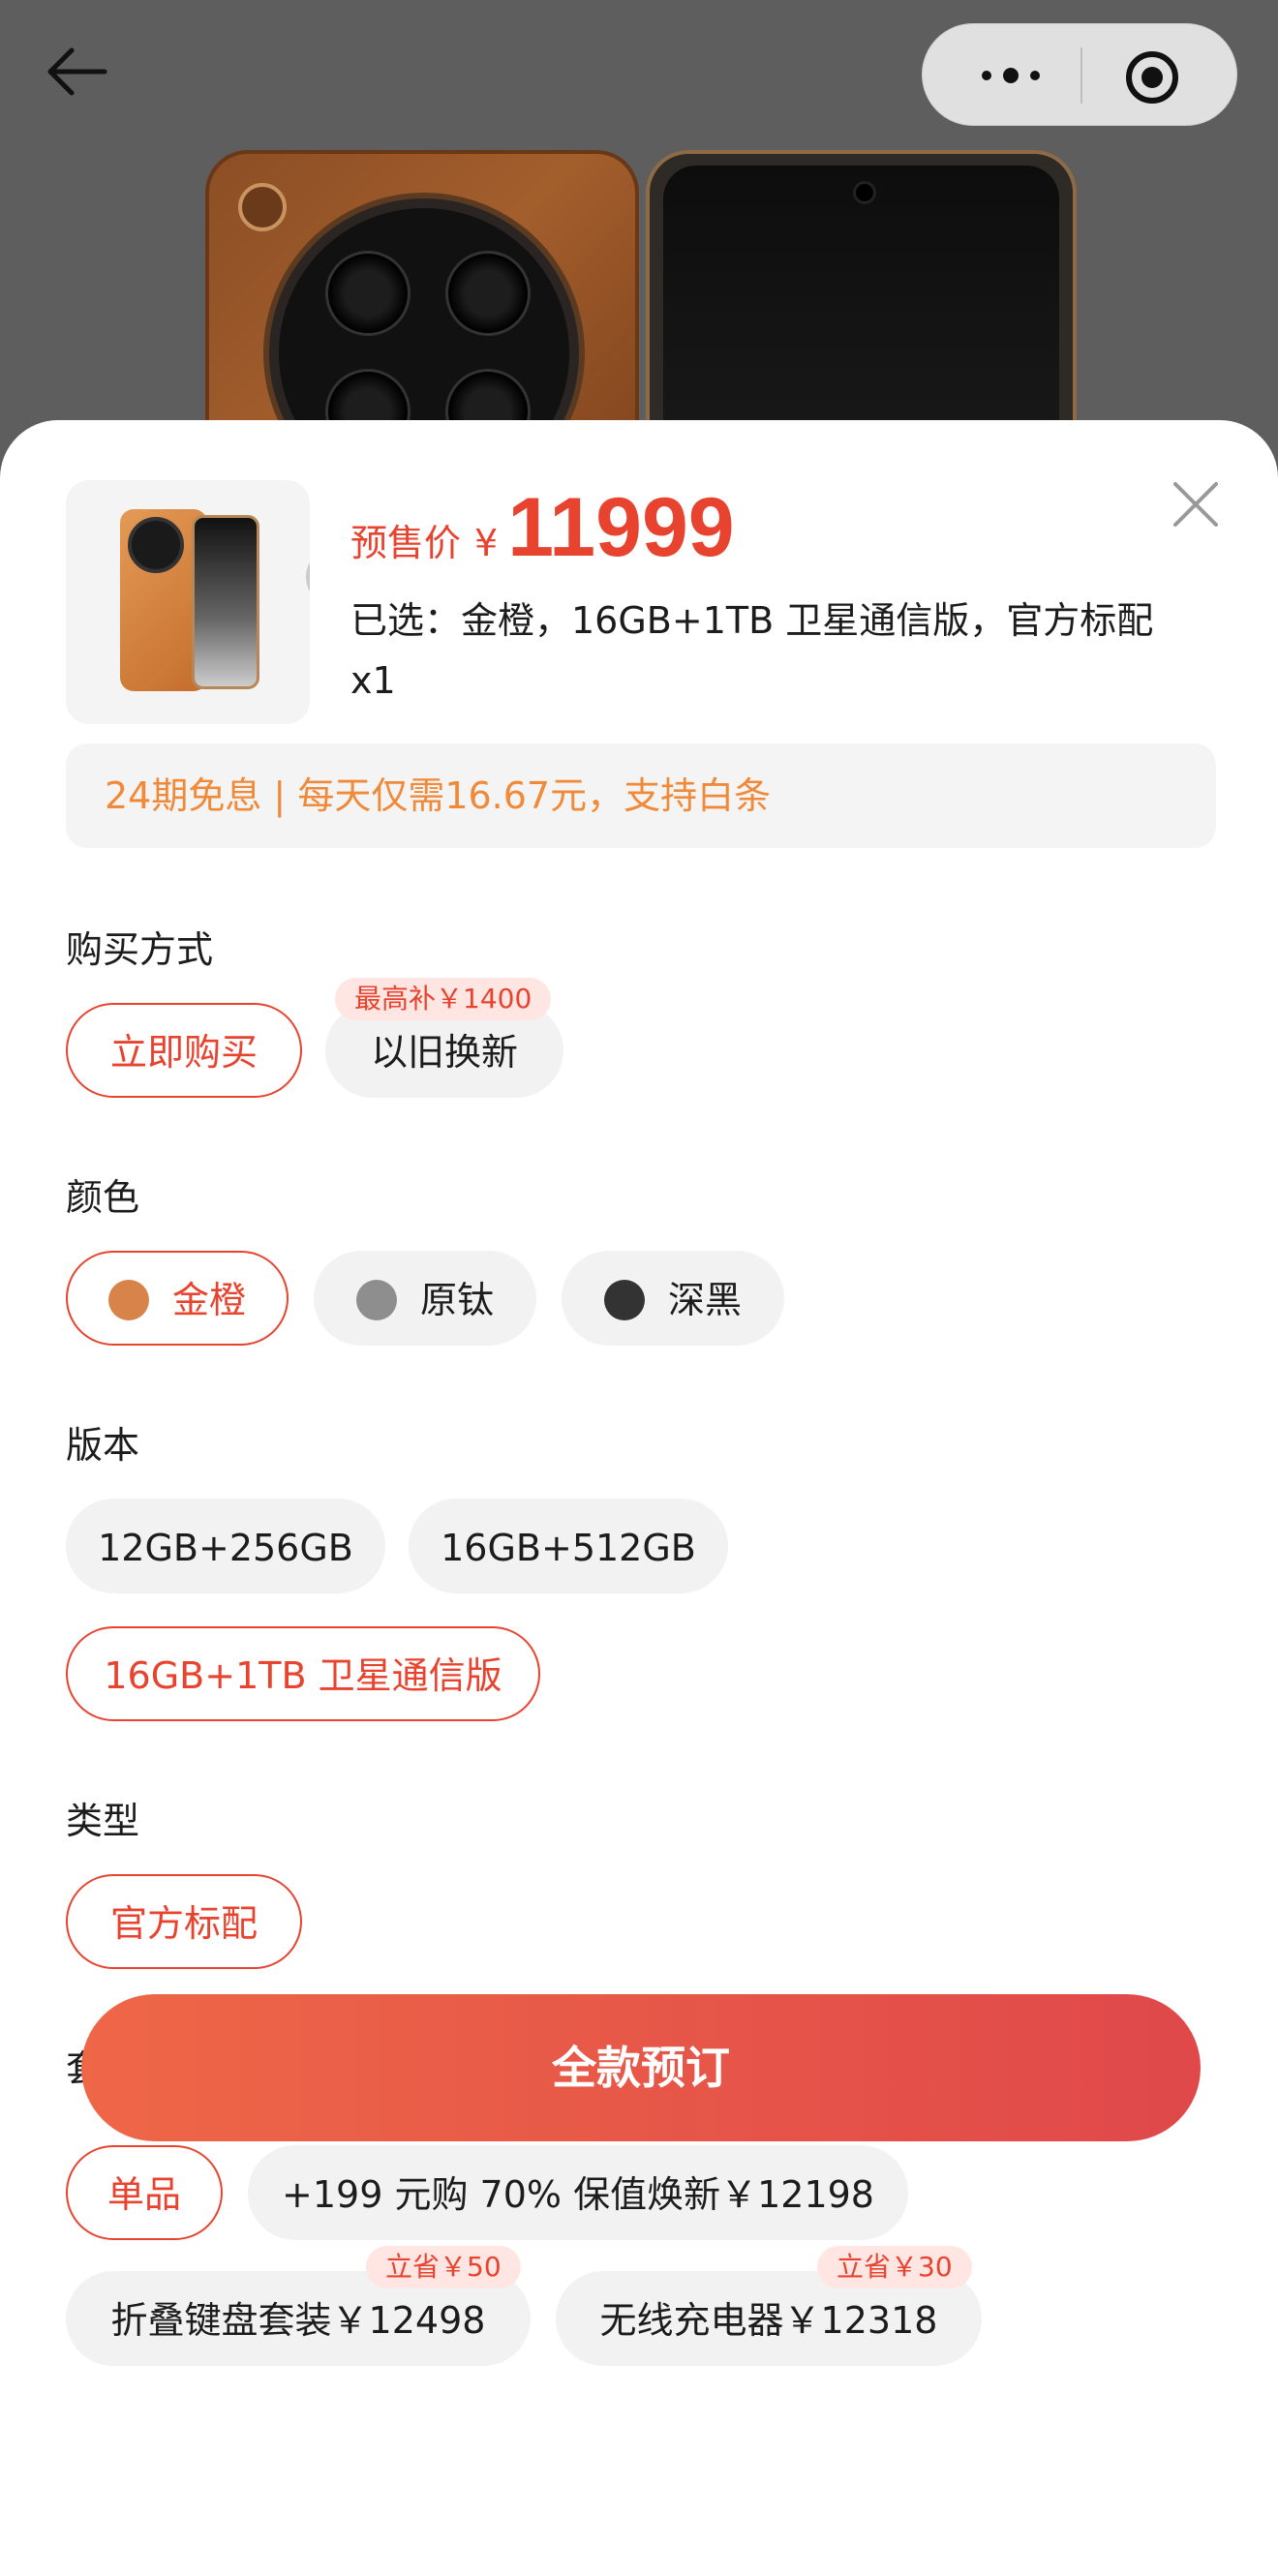 The height and width of the screenshot is (2576, 1278). I want to click on close-program-button, so click(1152, 77).